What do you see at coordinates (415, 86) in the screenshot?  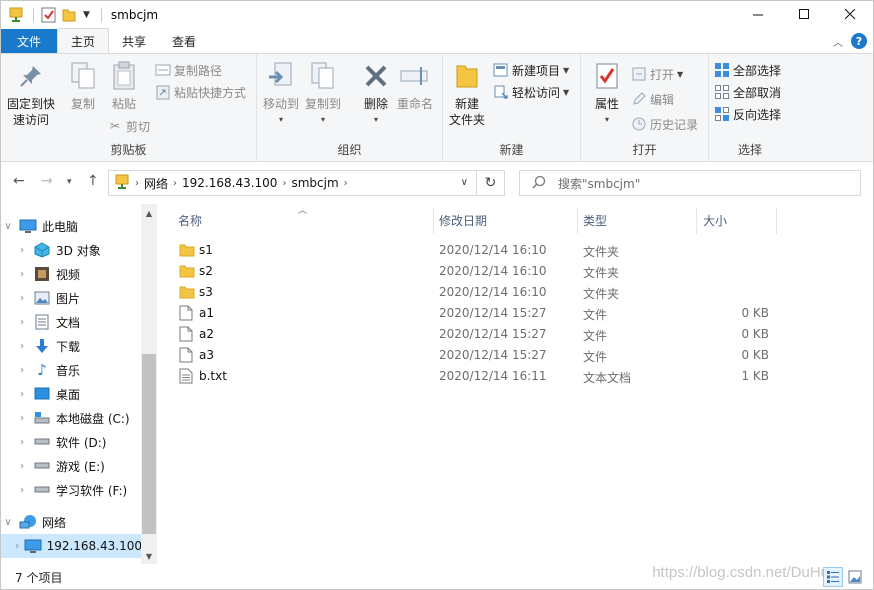 I see `rename-button: 重命名` at bounding box center [415, 86].